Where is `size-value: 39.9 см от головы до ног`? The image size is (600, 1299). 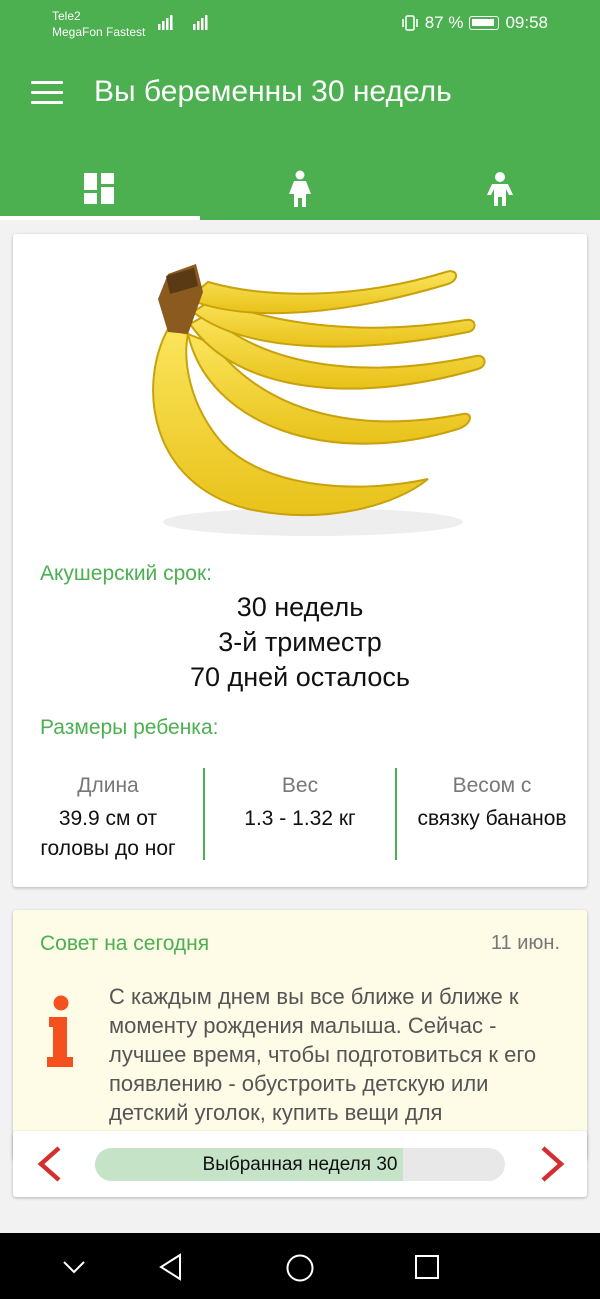 size-value: 39.9 см от головы до ног is located at coordinates (108, 833).